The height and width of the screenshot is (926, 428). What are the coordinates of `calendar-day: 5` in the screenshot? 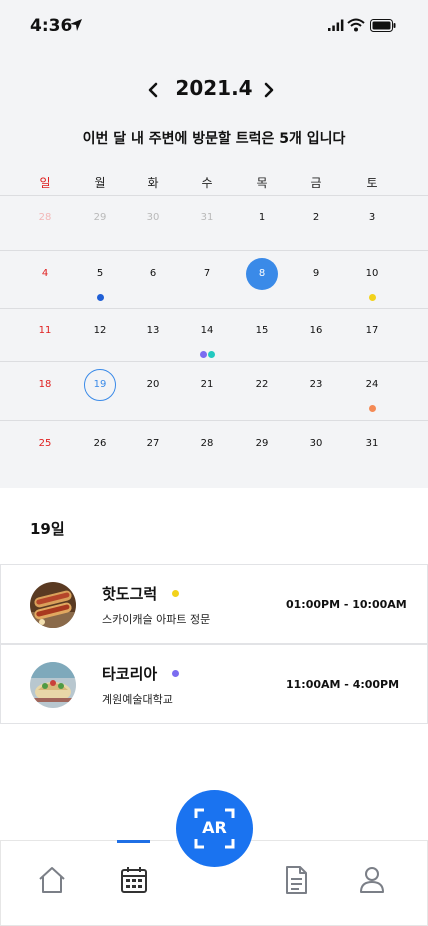 It's located at (100, 274).